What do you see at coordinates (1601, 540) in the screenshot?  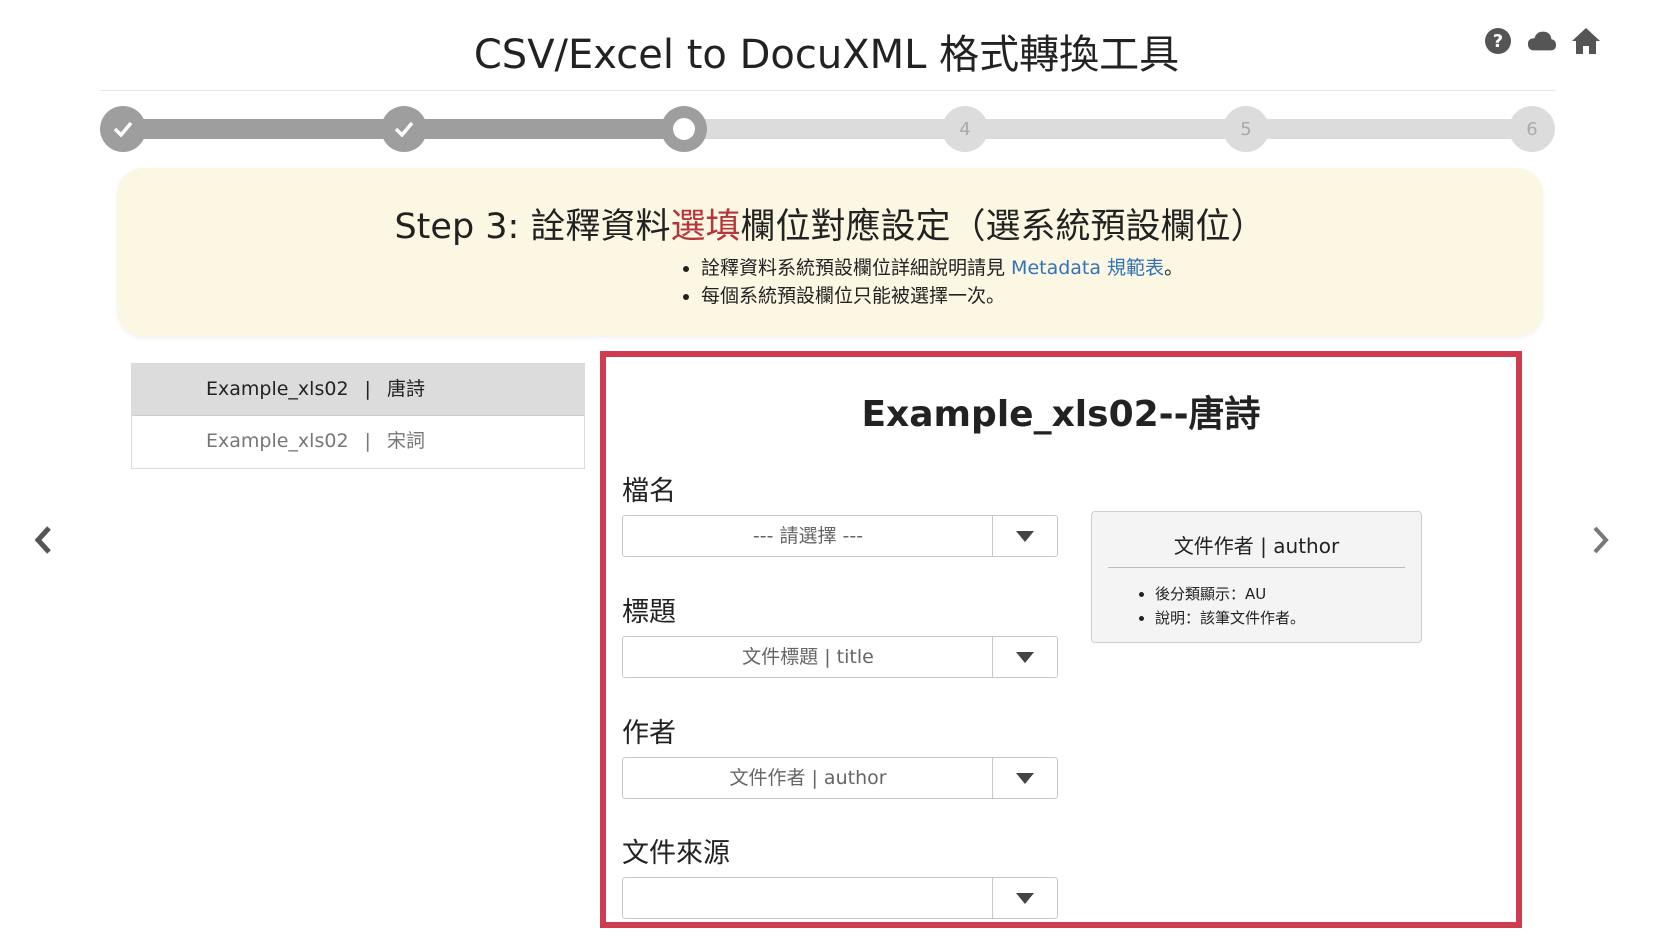 I see `next-arrow-icon` at bounding box center [1601, 540].